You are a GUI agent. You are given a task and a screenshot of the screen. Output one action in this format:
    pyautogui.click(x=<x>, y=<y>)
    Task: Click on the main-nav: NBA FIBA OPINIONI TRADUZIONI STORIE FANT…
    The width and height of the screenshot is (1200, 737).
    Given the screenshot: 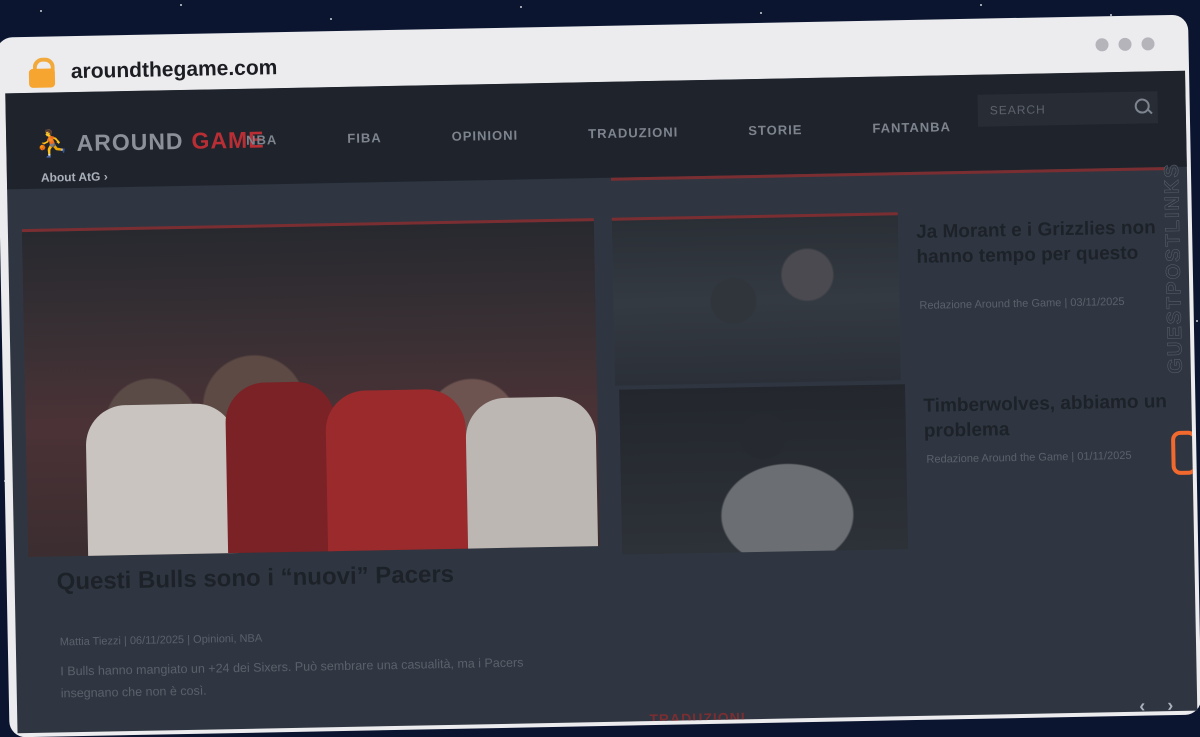 What is the action you would take?
    pyautogui.click(x=633, y=133)
    